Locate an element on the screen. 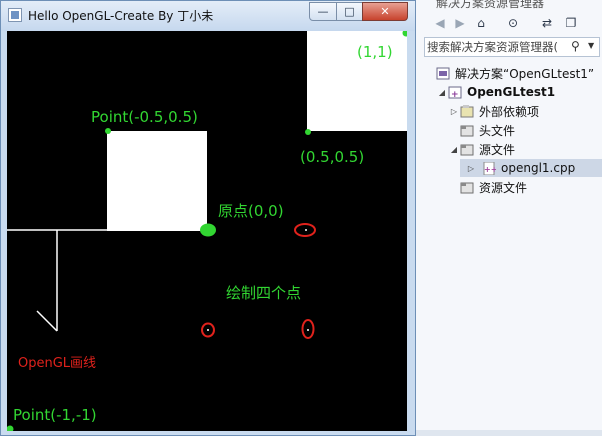 This screenshot has width=602, height=436. maximize-button: □ is located at coordinates (349, 11).